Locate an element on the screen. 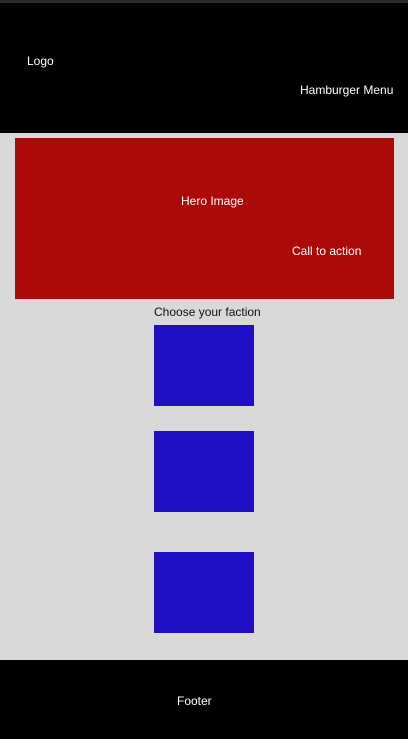 The height and width of the screenshot is (739, 408). site-footer: Footer is located at coordinates (204, 699).